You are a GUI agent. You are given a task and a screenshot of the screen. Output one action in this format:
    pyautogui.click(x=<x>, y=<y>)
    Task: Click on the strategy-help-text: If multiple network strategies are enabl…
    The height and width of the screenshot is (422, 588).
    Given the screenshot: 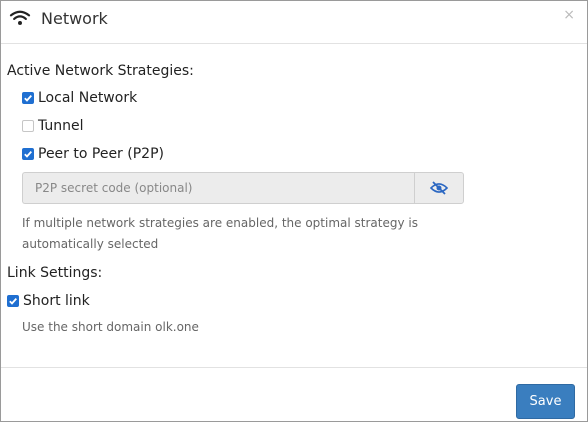 What is the action you would take?
    pyautogui.click(x=220, y=234)
    